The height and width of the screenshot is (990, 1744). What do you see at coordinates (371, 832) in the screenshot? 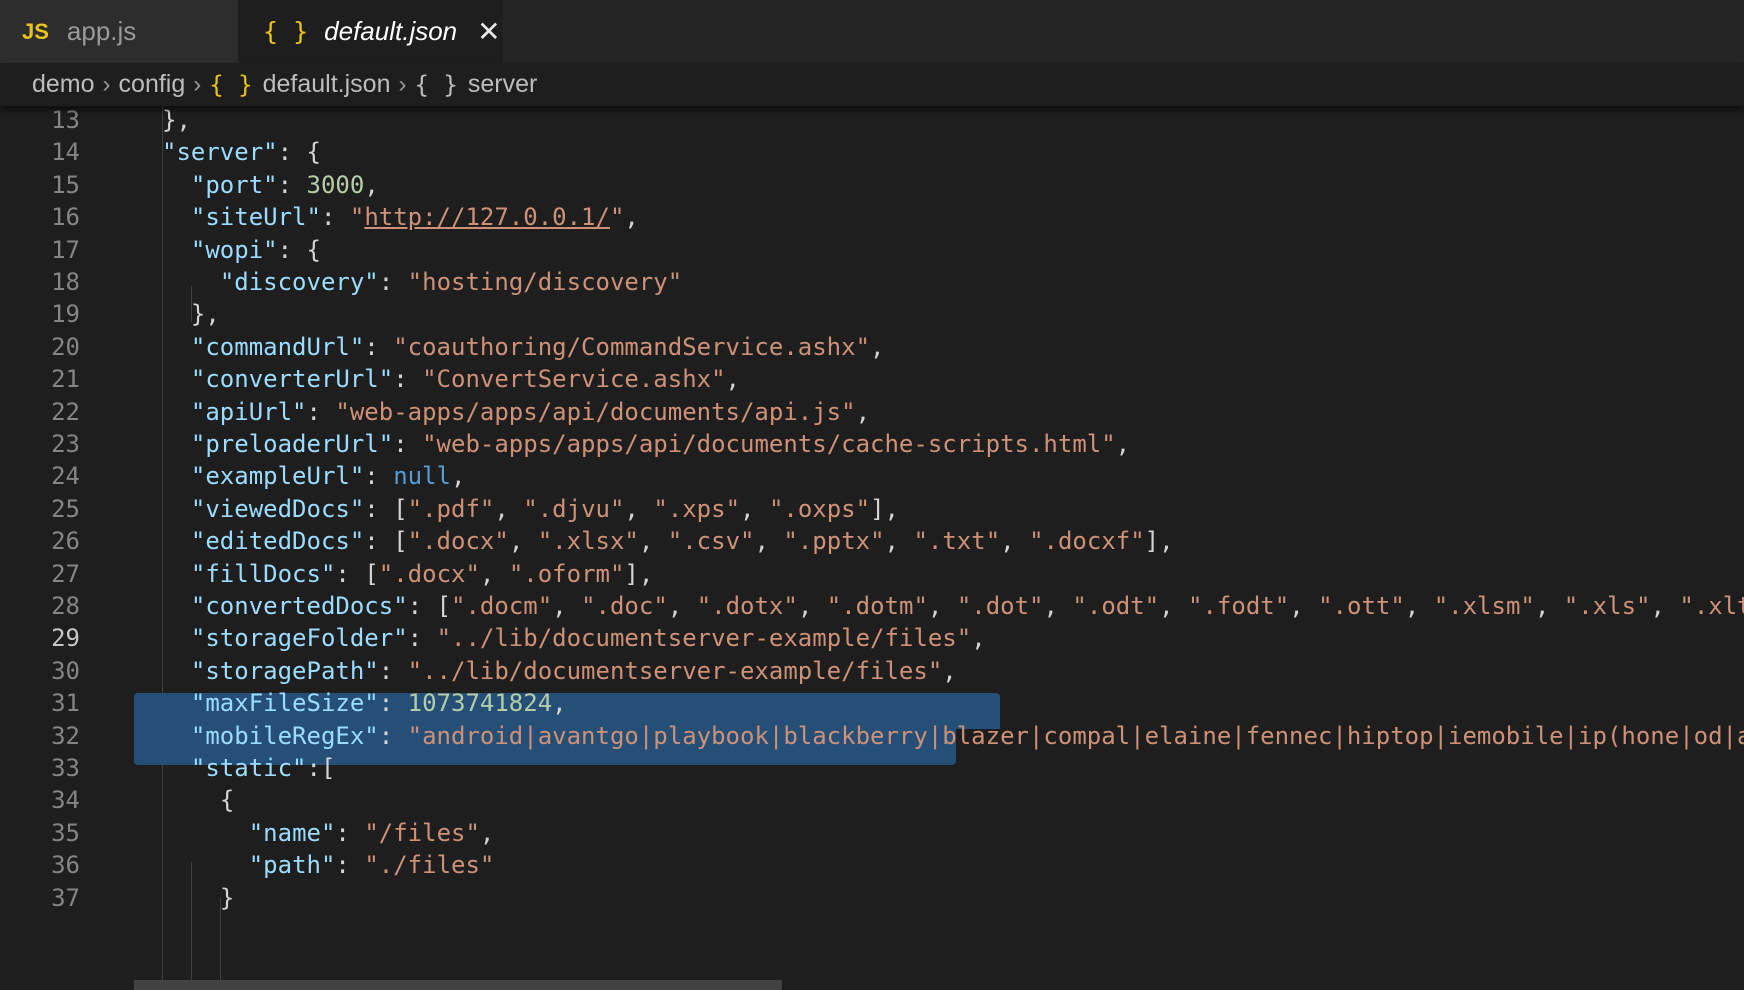
I see `code-text: "name": "/files",` at bounding box center [371, 832].